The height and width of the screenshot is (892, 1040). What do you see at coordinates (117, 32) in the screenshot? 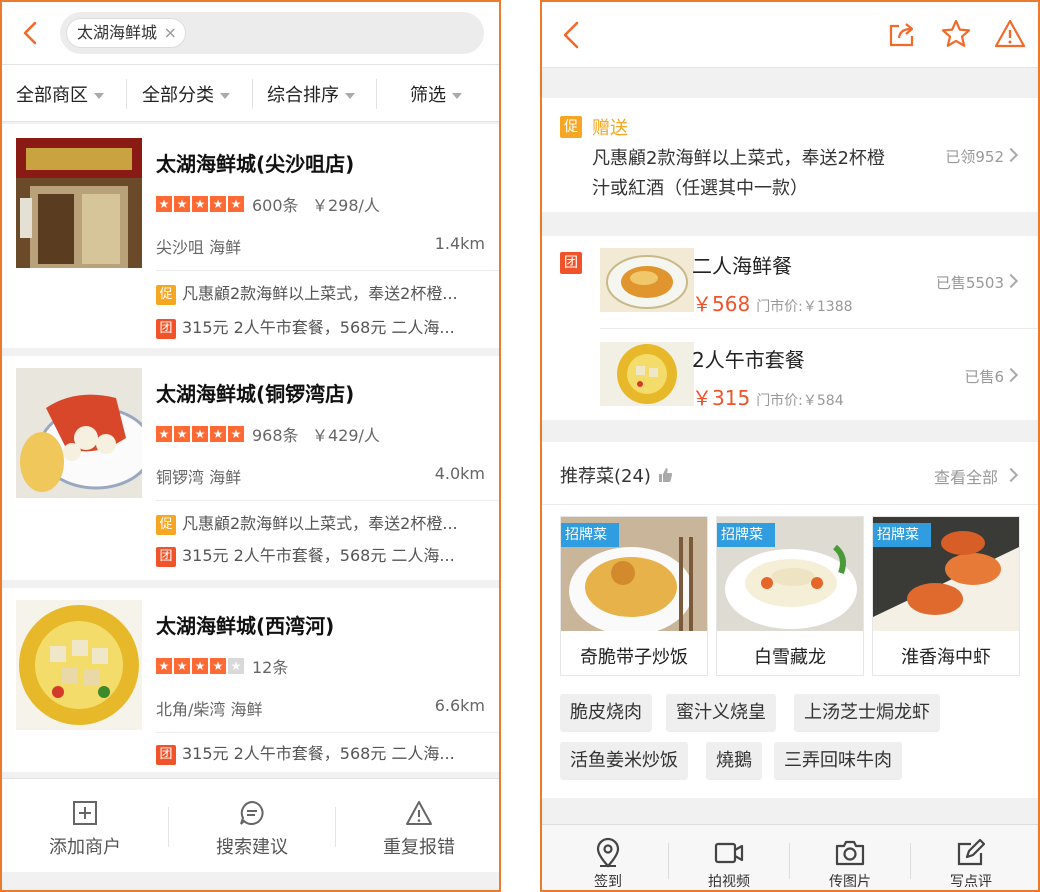
I see `search-keyword: 太湖海鲜城` at bounding box center [117, 32].